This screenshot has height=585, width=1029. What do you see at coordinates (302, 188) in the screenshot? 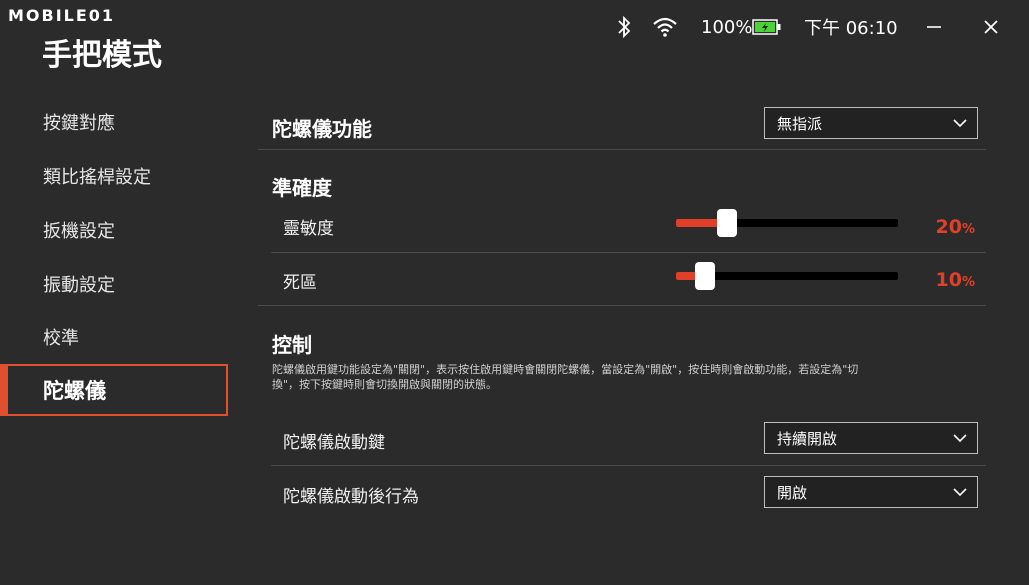
I see `precision-title: 準確度` at bounding box center [302, 188].